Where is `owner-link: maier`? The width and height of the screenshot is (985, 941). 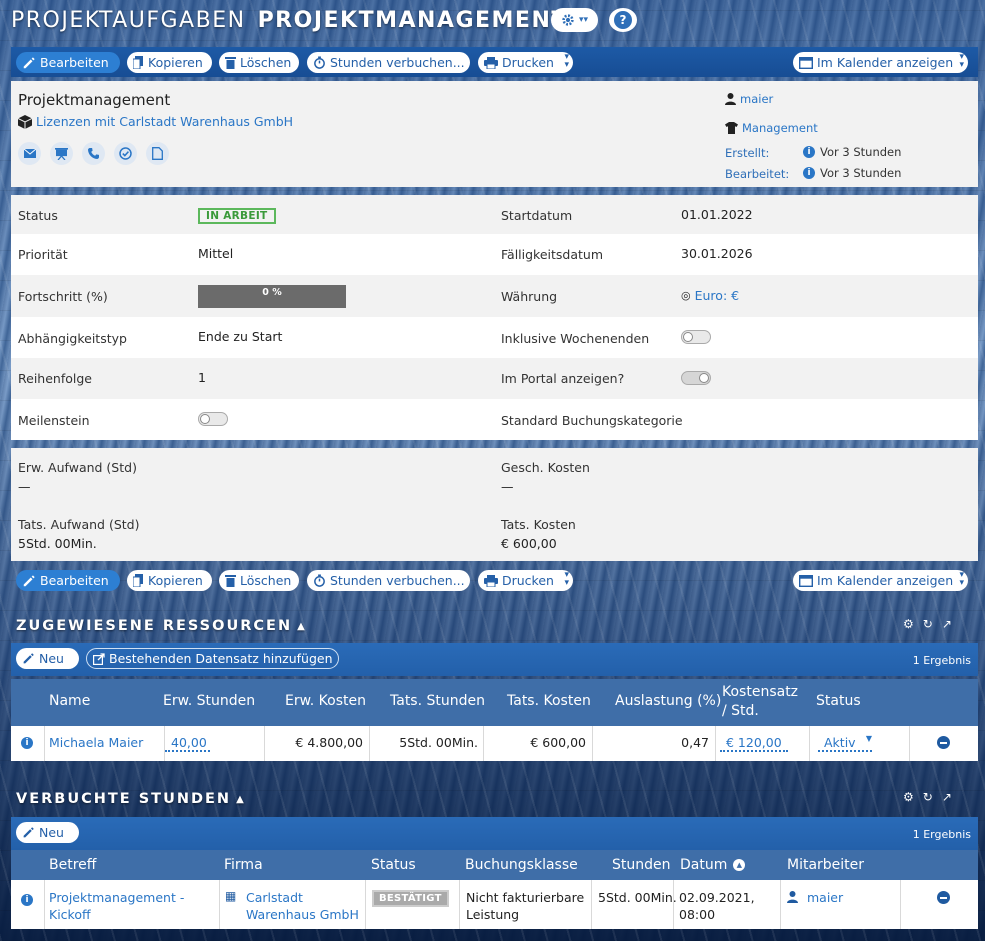 owner-link: maier is located at coordinates (756, 99).